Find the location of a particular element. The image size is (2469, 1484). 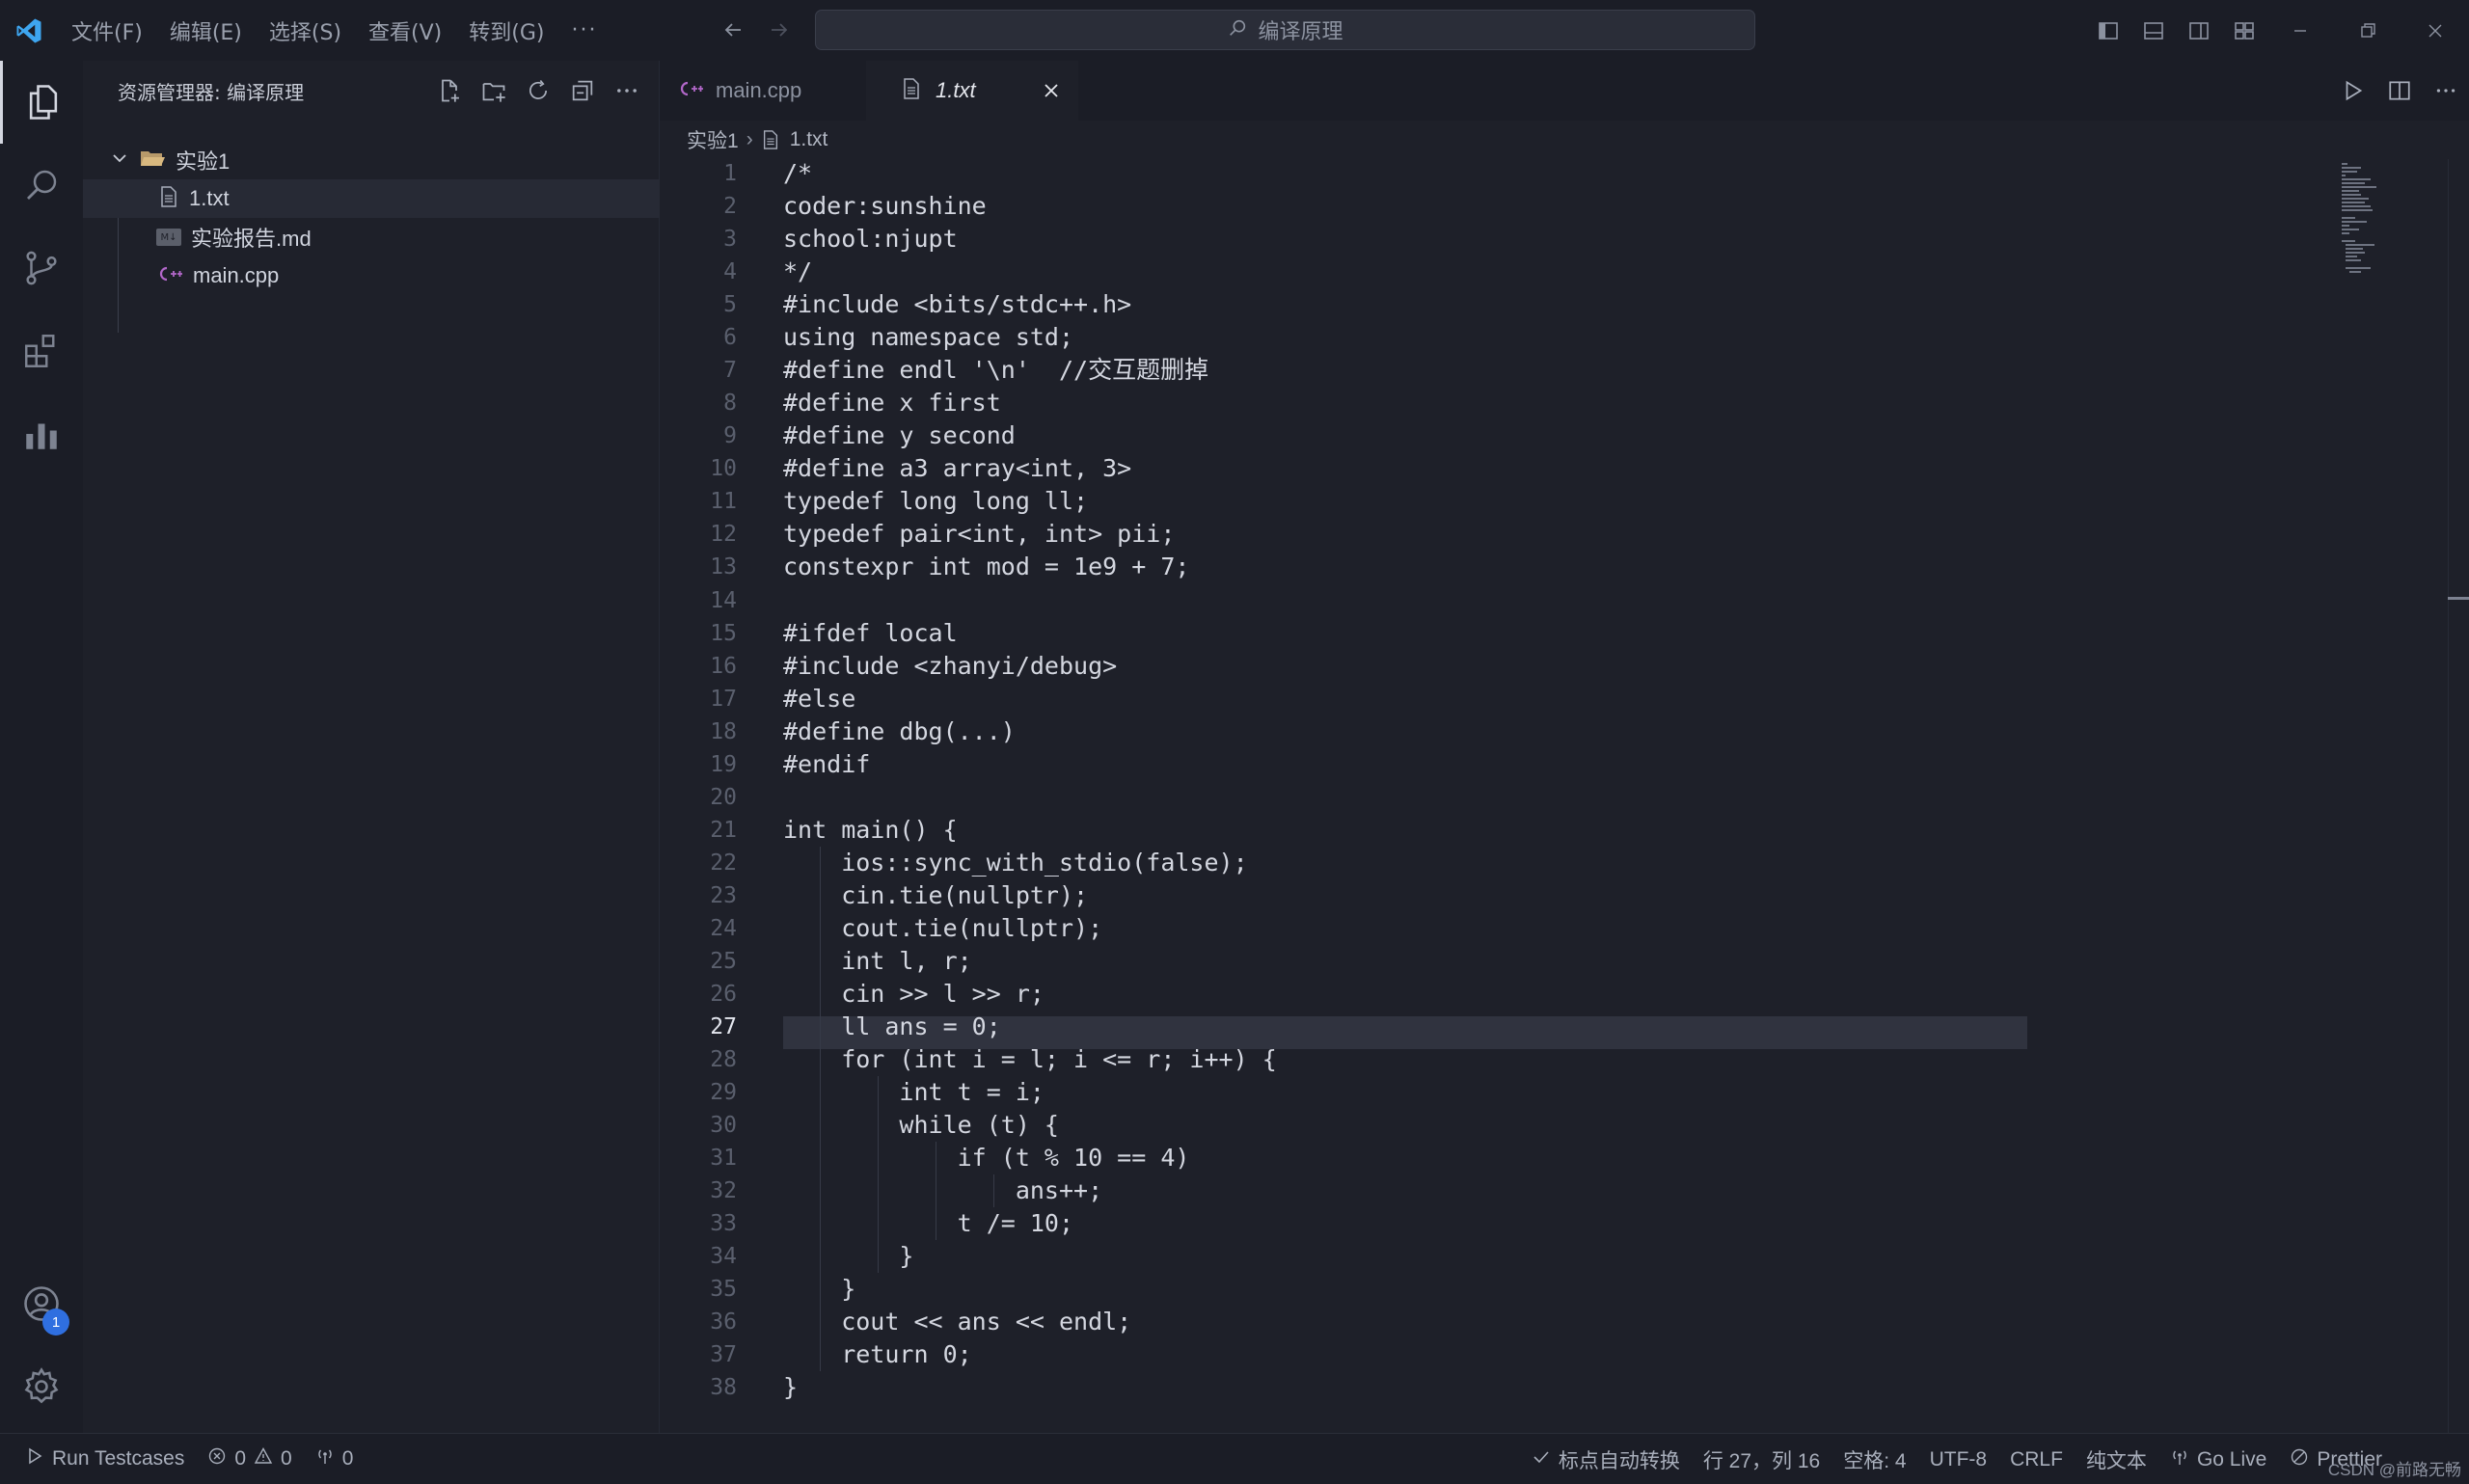

minimap is located at coordinates (2378, 217).